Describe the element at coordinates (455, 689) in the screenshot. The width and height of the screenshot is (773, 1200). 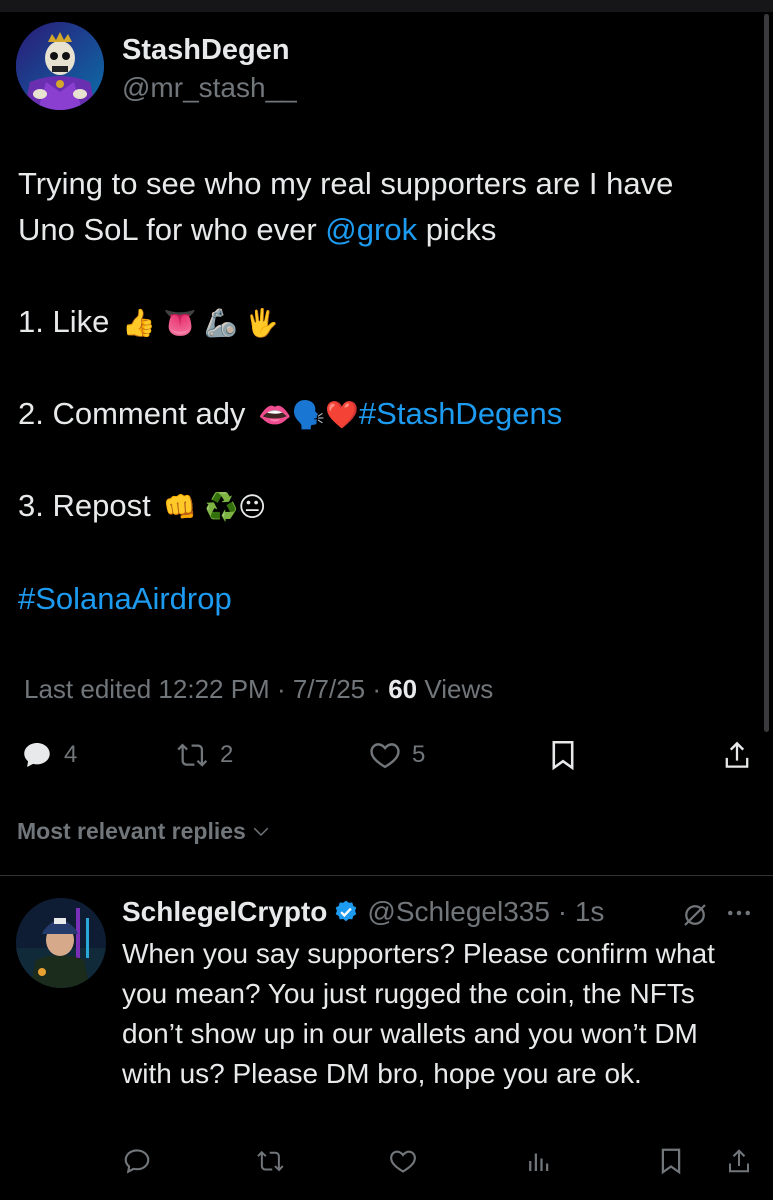
I see `views-label: Views` at that location.